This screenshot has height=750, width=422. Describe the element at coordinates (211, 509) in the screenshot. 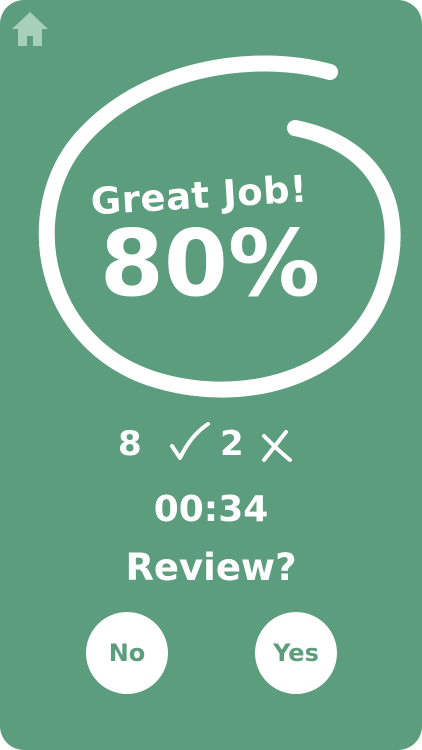

I see `elapsed-time: 00:34` at that location.